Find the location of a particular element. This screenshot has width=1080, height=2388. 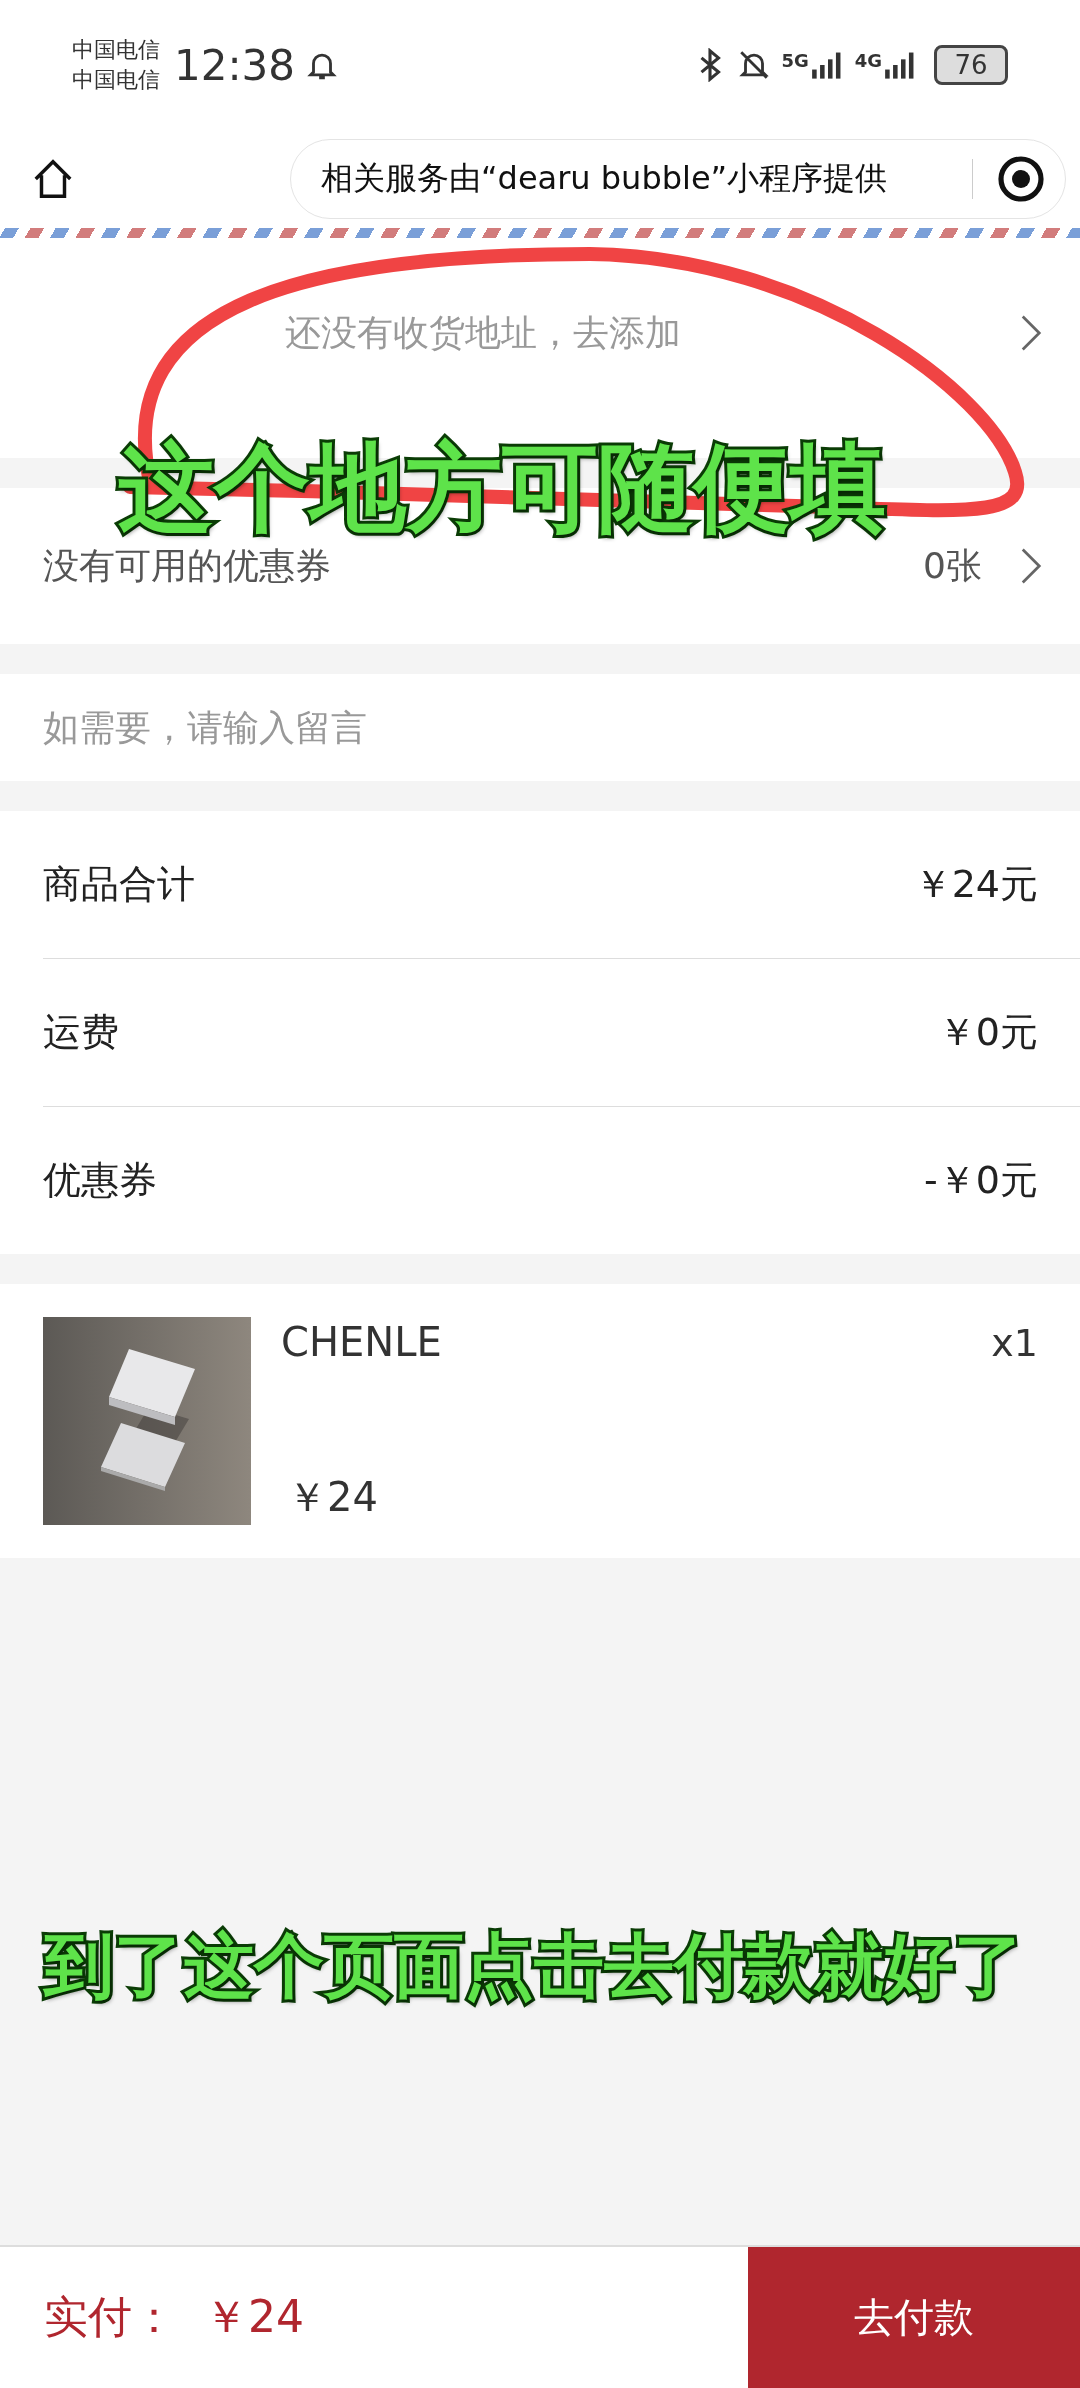

coupon-label: 没有可用的优惠券 is located at coordinates (187, 565).